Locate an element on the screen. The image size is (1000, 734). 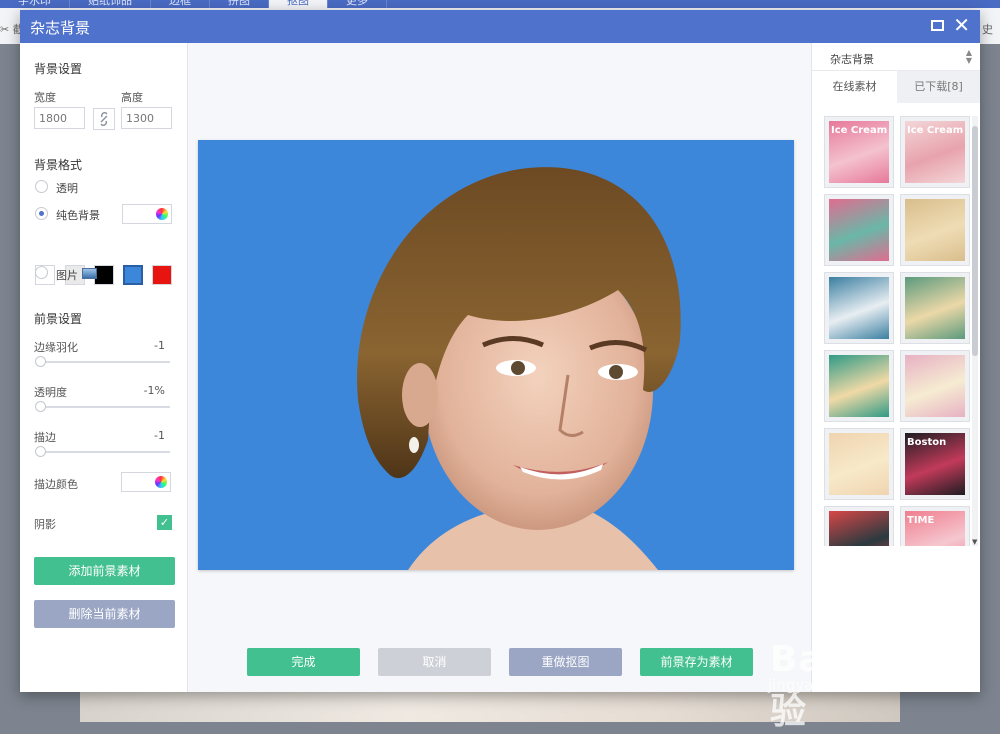
category-select: 杂志背景 ▲ ▼ is located at coordinates (896, 57).